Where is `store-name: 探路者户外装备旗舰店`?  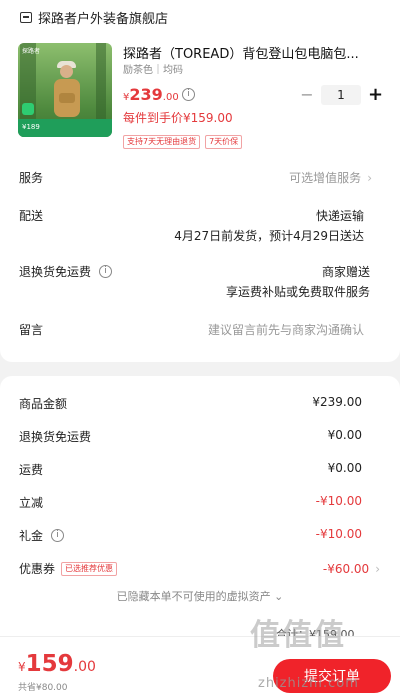 store-name: 探路者户外装备旗舰店 is located at coordinates (103, 19).